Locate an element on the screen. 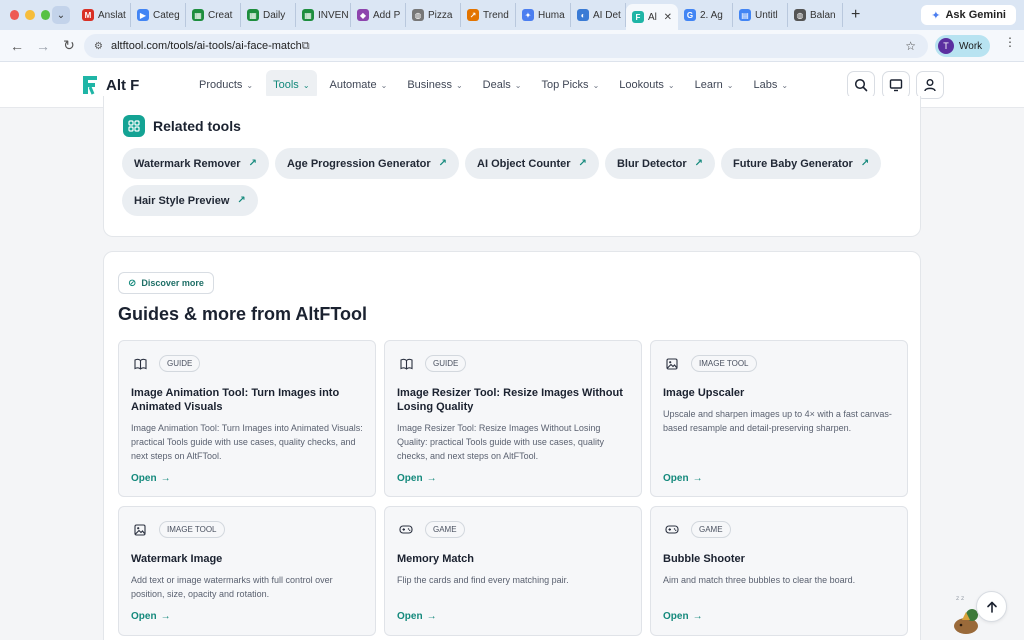 This screenshot has height=640, width=1024. browser-tab: ✦ Huma is located at coordinates (543, 15).